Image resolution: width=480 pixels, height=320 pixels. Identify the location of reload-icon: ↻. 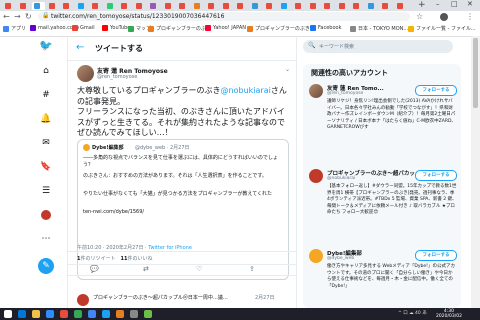
(28, 16).